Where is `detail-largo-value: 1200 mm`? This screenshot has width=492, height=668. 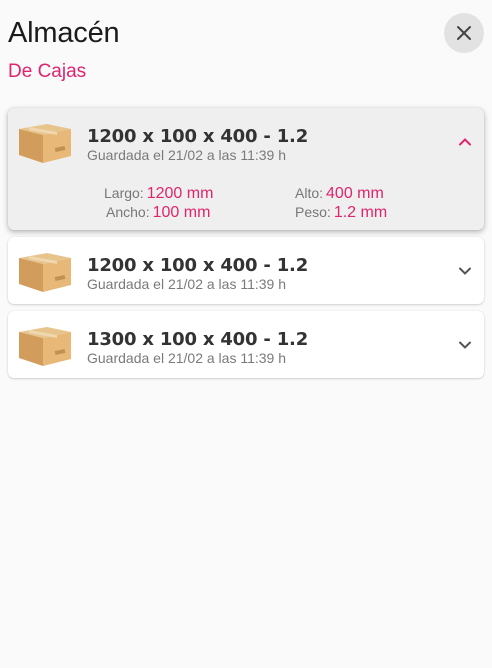 detail-largo-value: 1200 mm is located at coordinates (180, 193).